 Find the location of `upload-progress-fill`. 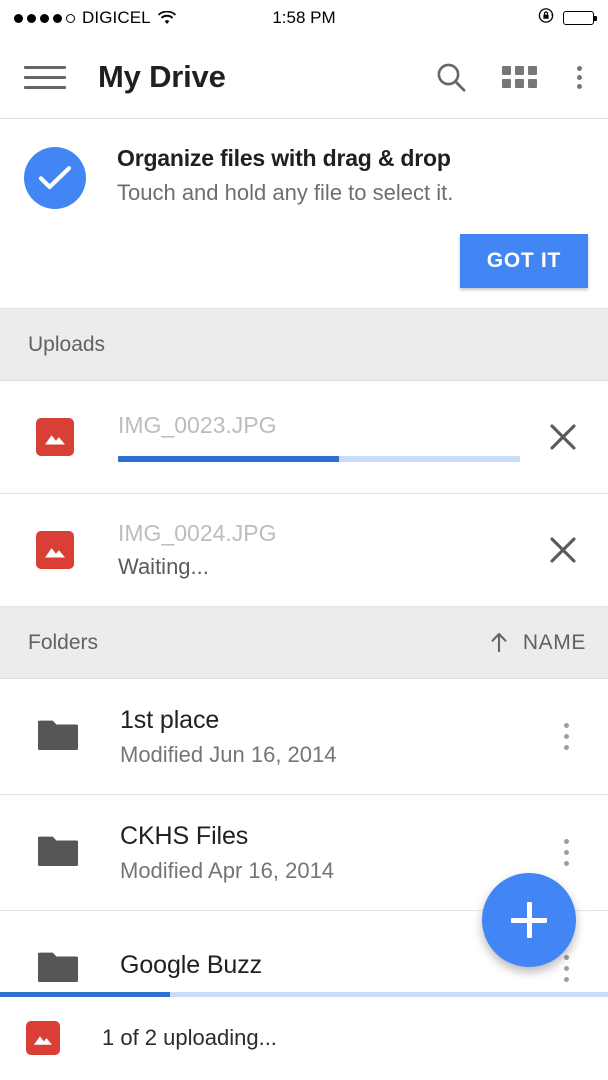

upload-progress-fill is located at coordinates (229, 459).